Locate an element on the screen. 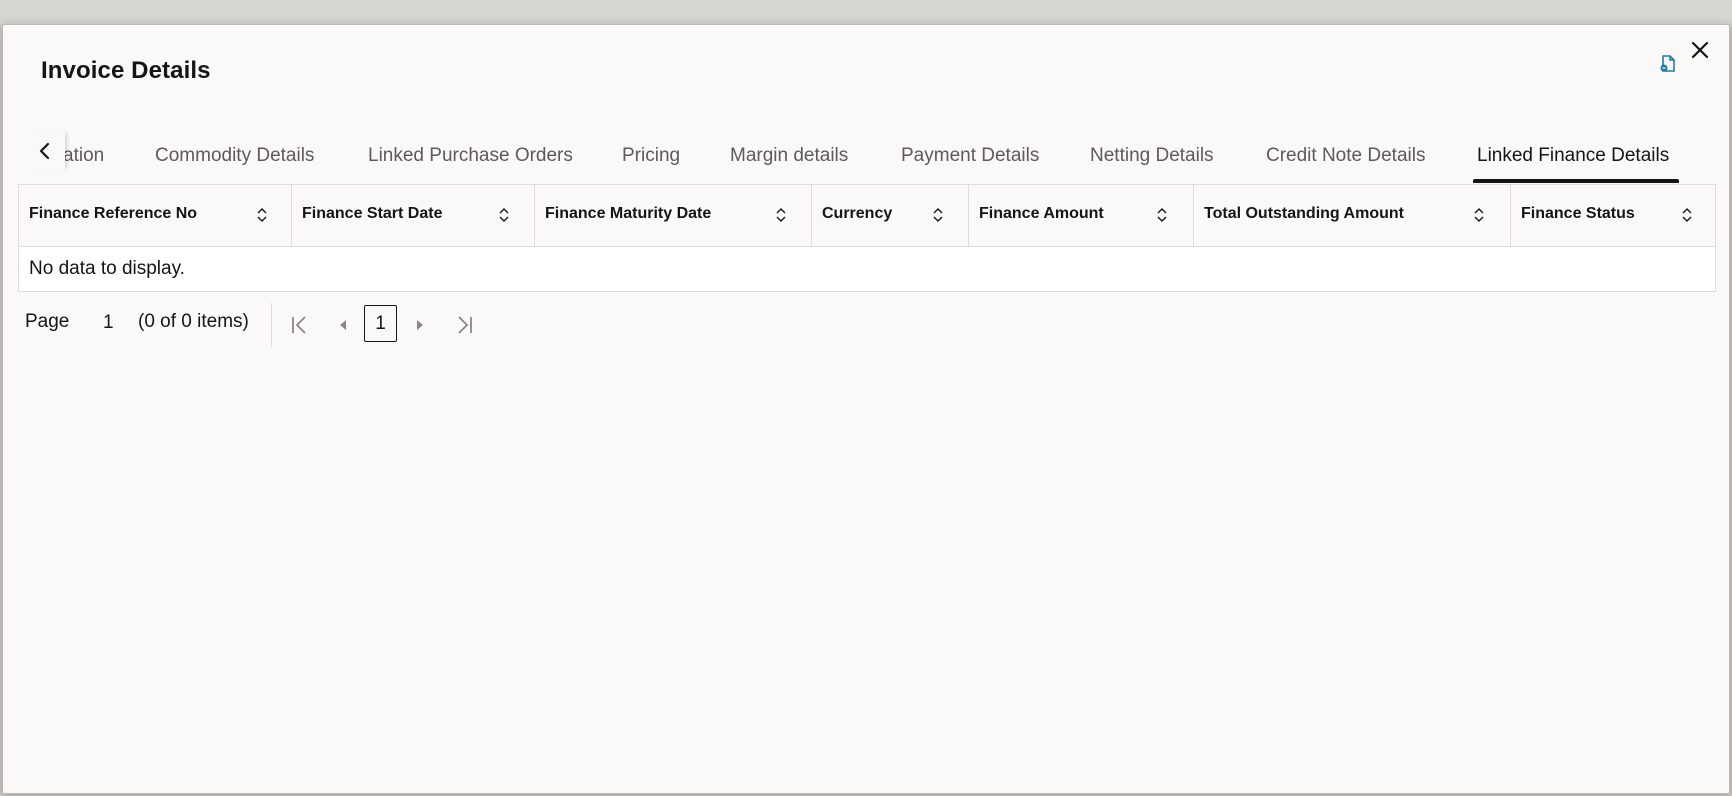 Image resolution: width=1732 pixels, height=796 pixels. first-page-icon is located at coordinates (299, 325).